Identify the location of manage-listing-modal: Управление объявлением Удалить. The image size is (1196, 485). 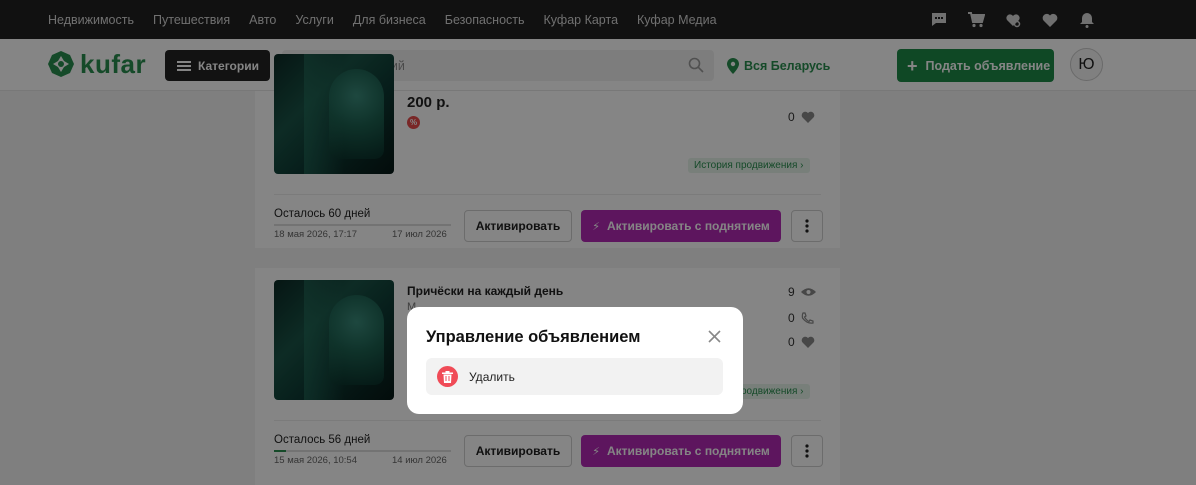
(575, 360).